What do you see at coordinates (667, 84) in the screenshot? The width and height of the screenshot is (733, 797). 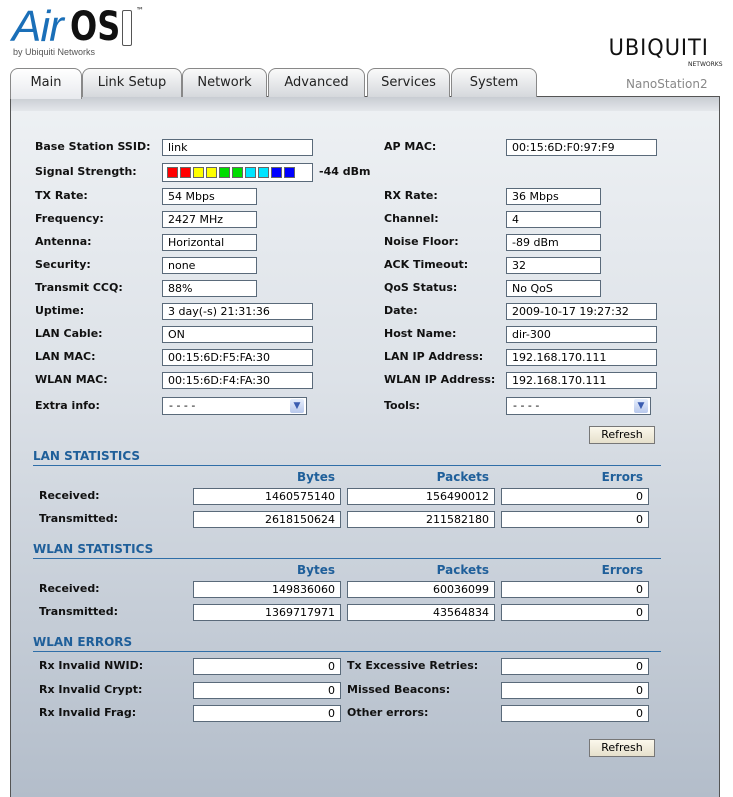 I see `device-model: NanoStation2` at bounding box center [667, 84].